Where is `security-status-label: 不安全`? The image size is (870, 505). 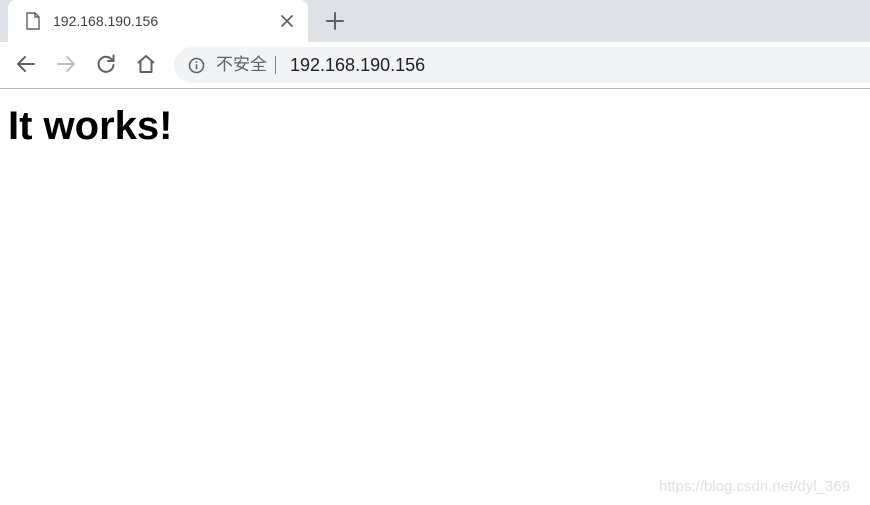 security-status-label: 不安全 is located at coordinates (241, 65).